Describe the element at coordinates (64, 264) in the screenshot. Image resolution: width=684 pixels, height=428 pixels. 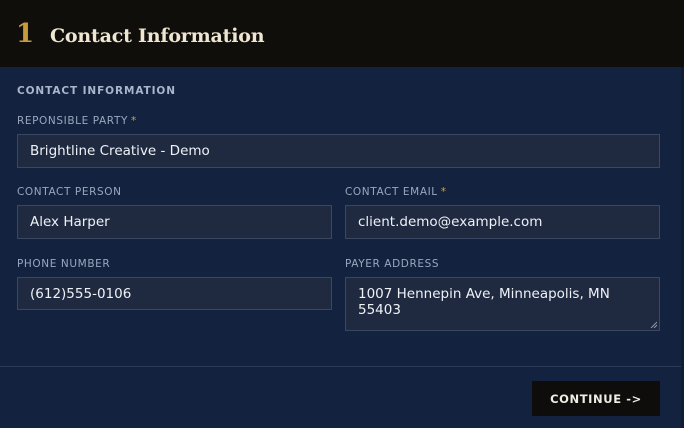
I see `phone-number-label: PHONE NUMBER` at that location.